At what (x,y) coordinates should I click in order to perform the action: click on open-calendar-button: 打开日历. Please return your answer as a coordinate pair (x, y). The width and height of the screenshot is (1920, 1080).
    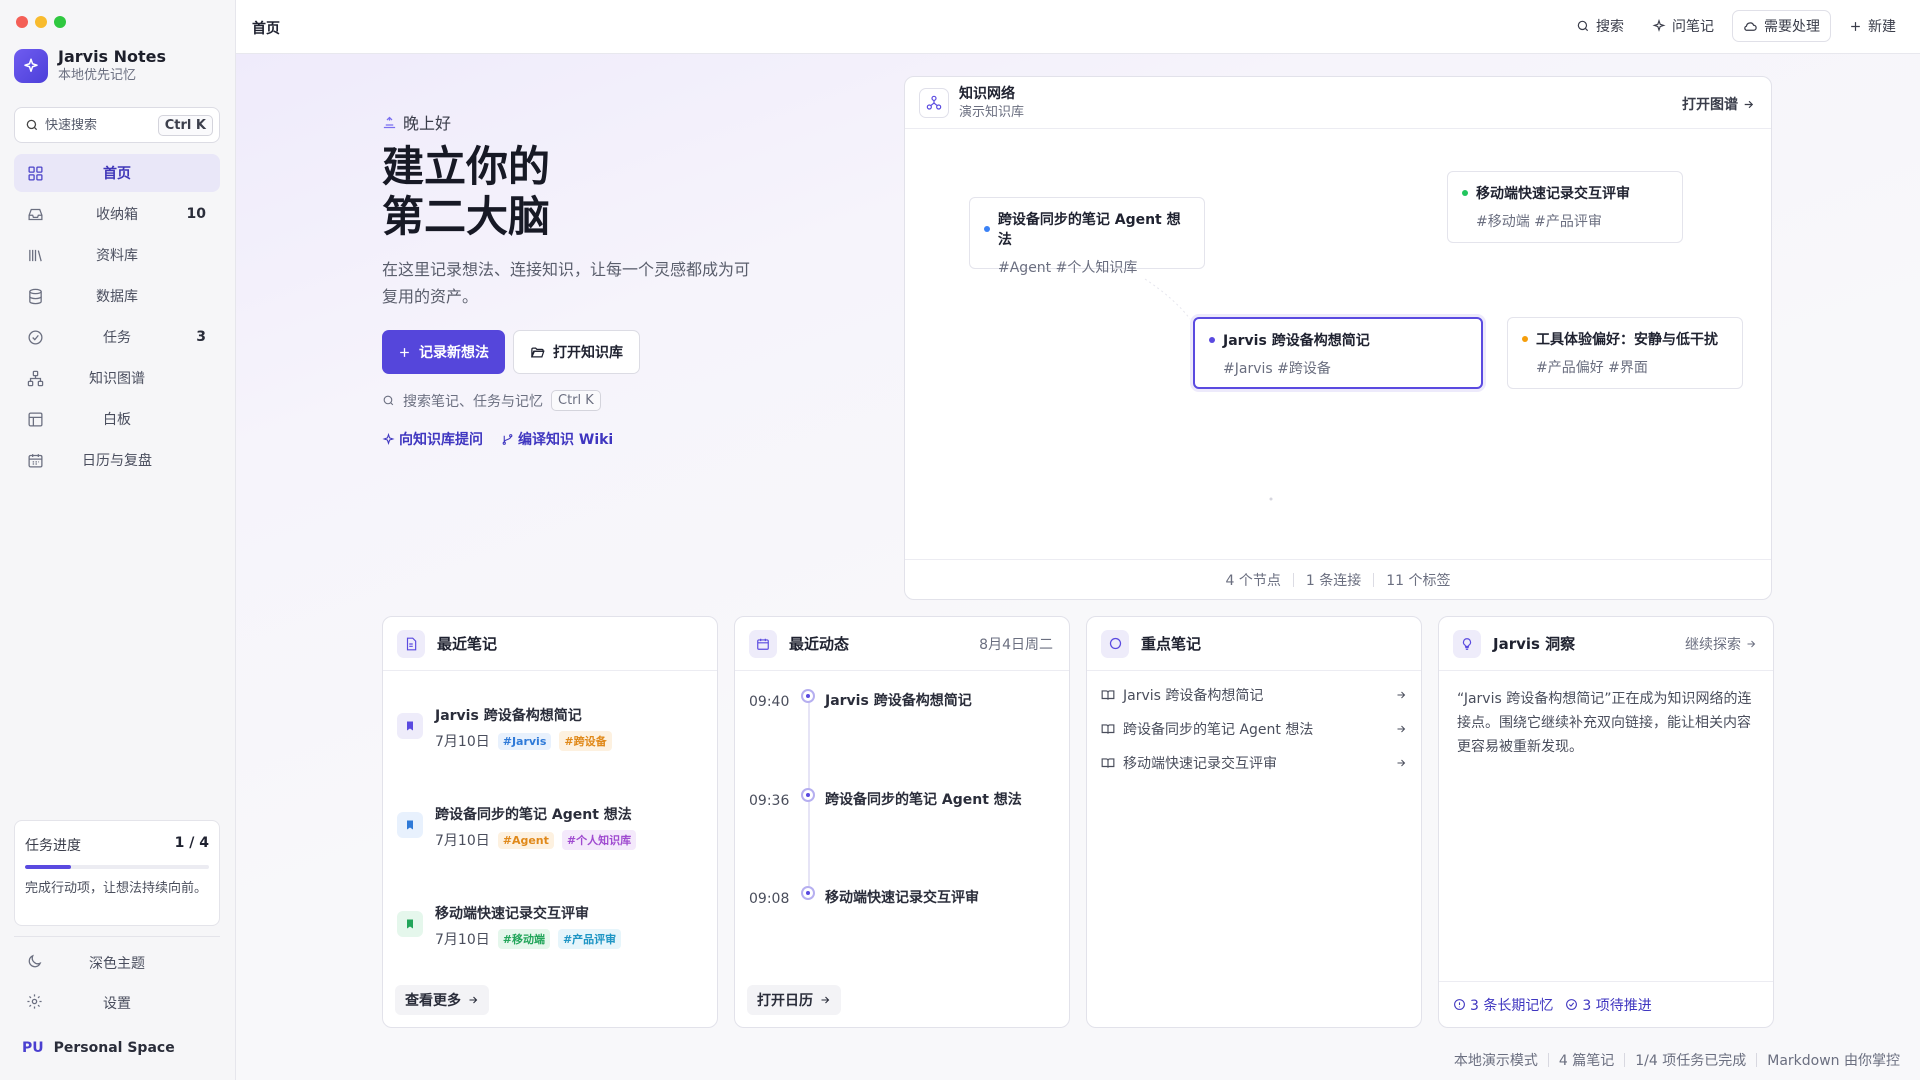
    Looking at the image, I should click on (794, 1000).